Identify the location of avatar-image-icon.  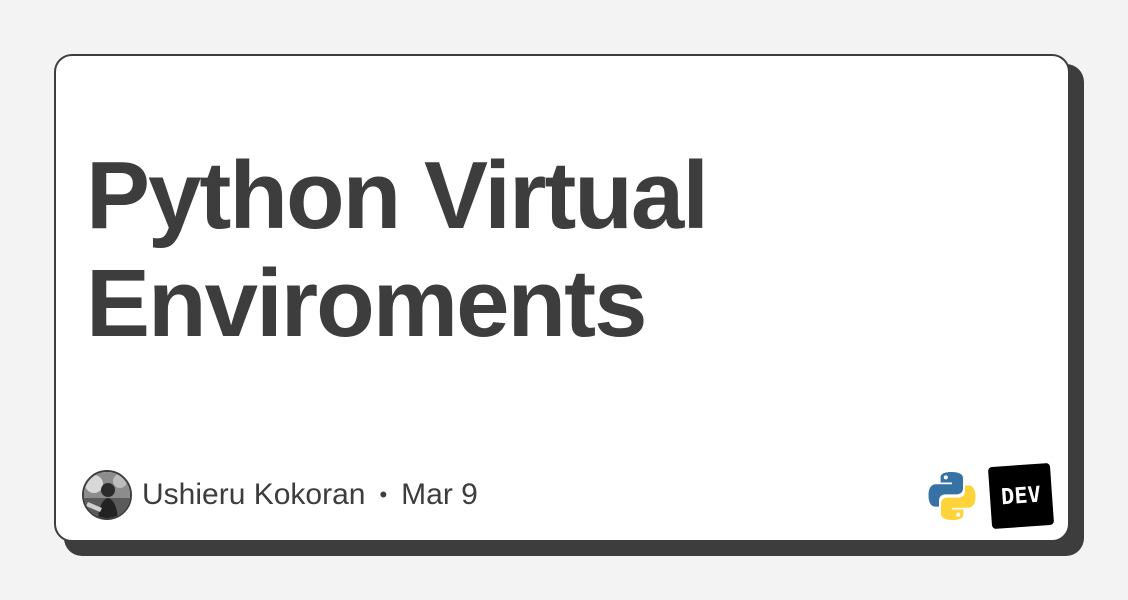
(107, 495).